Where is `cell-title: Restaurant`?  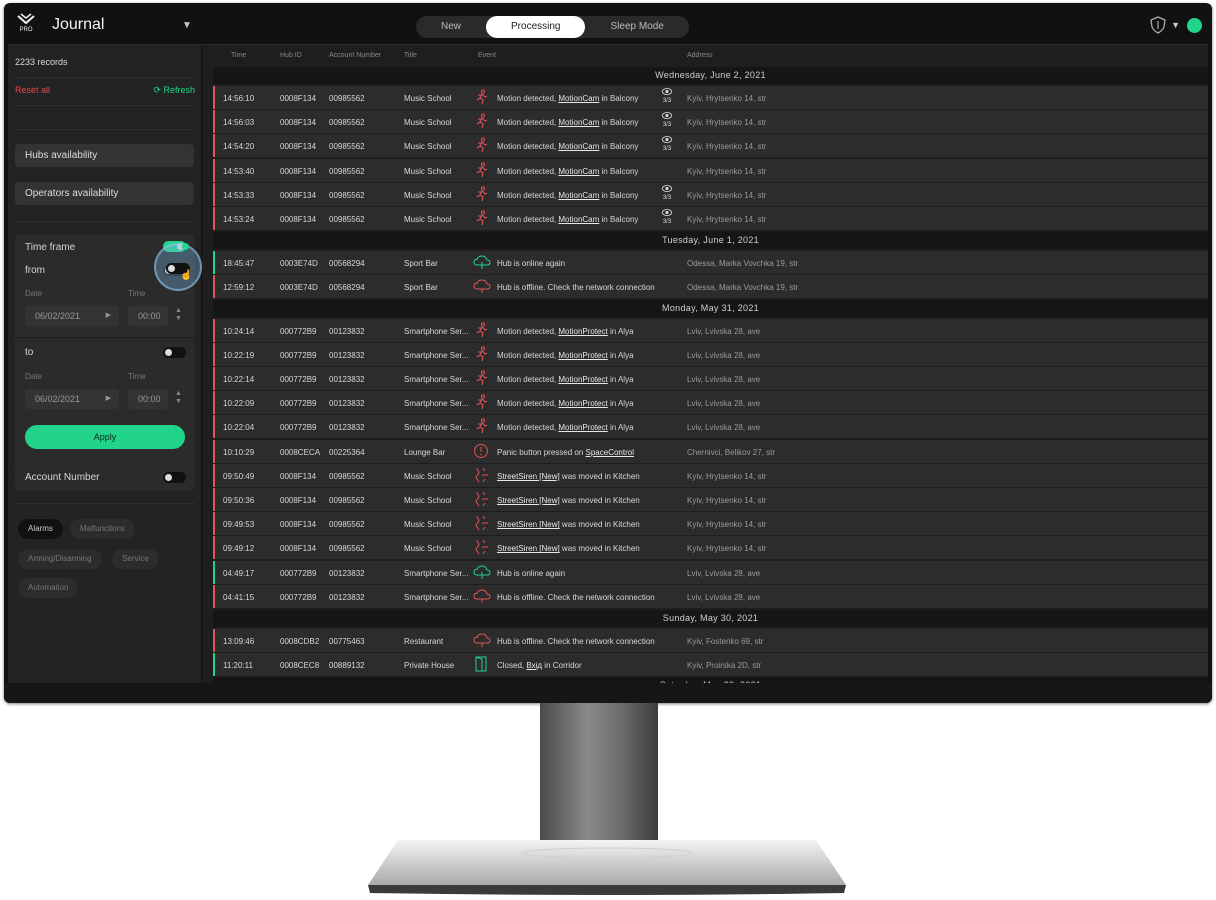 cell-title: Restaurant is located at coordinates (424, 641).